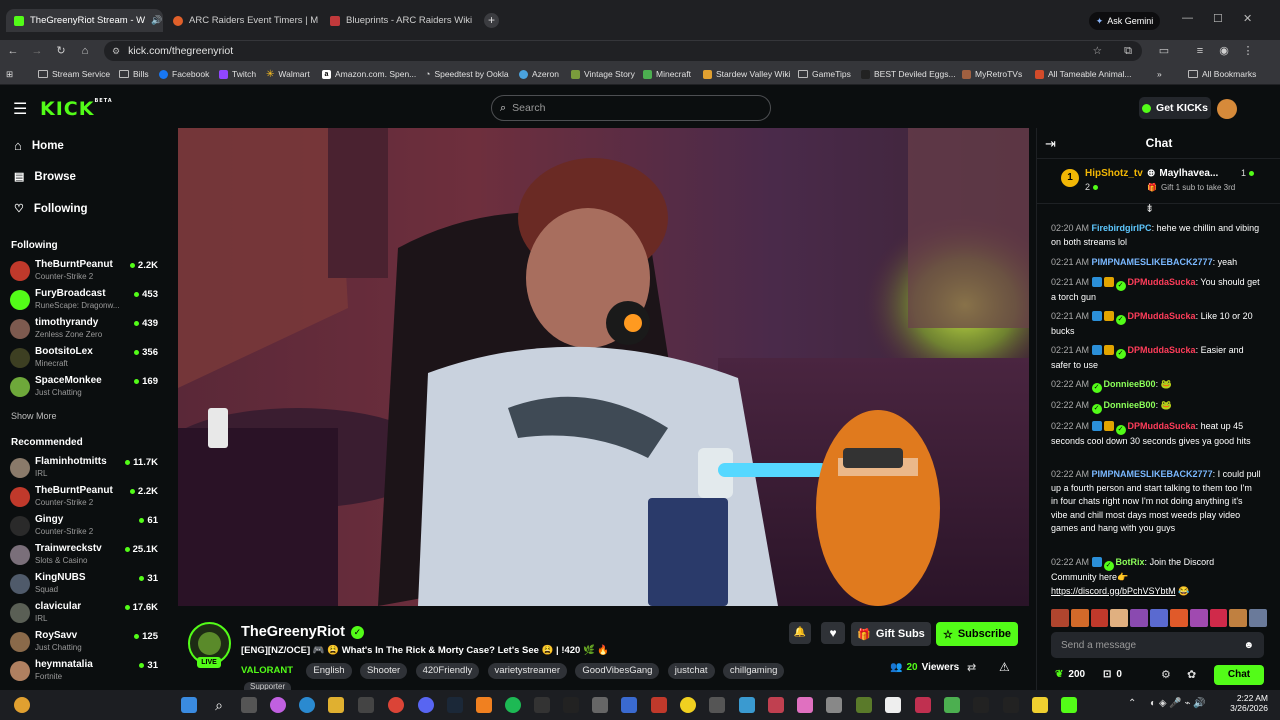 Image resolution: width=1280 pixels, height=720 pixels. Describe the element at coordinates (86, 271) in the screenshot. I see `channel-item: TheBurntPeanut Counter-Strike 2 2.2K` at that location.